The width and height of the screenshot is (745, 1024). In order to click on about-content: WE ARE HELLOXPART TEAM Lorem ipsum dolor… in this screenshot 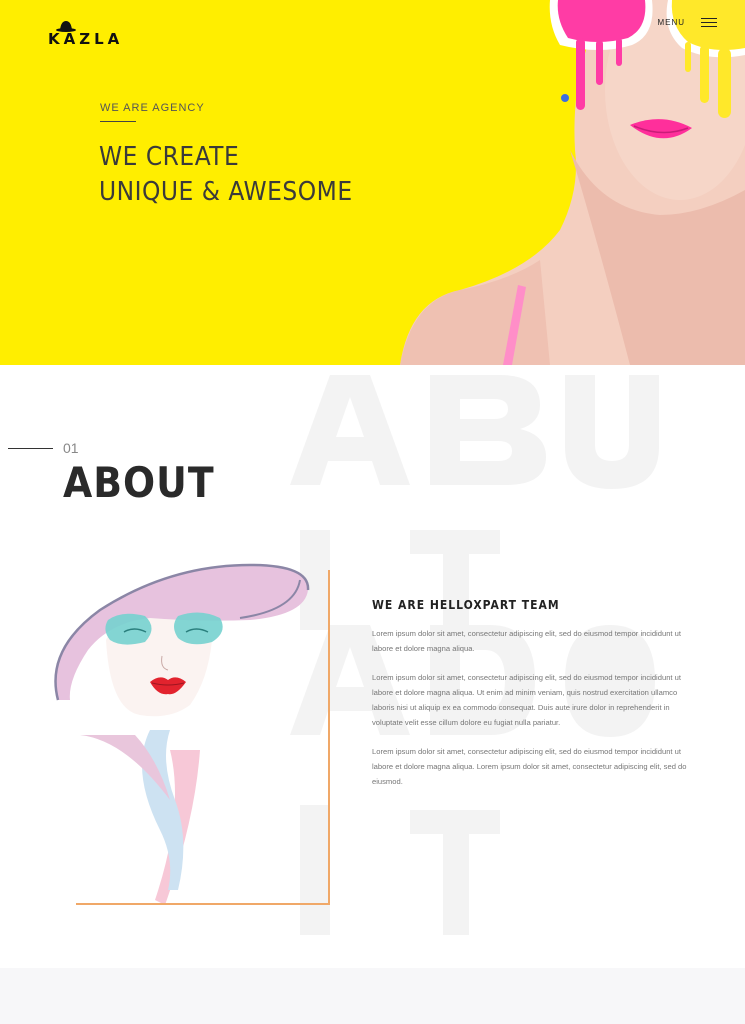, I will do `click(532, 700)`.